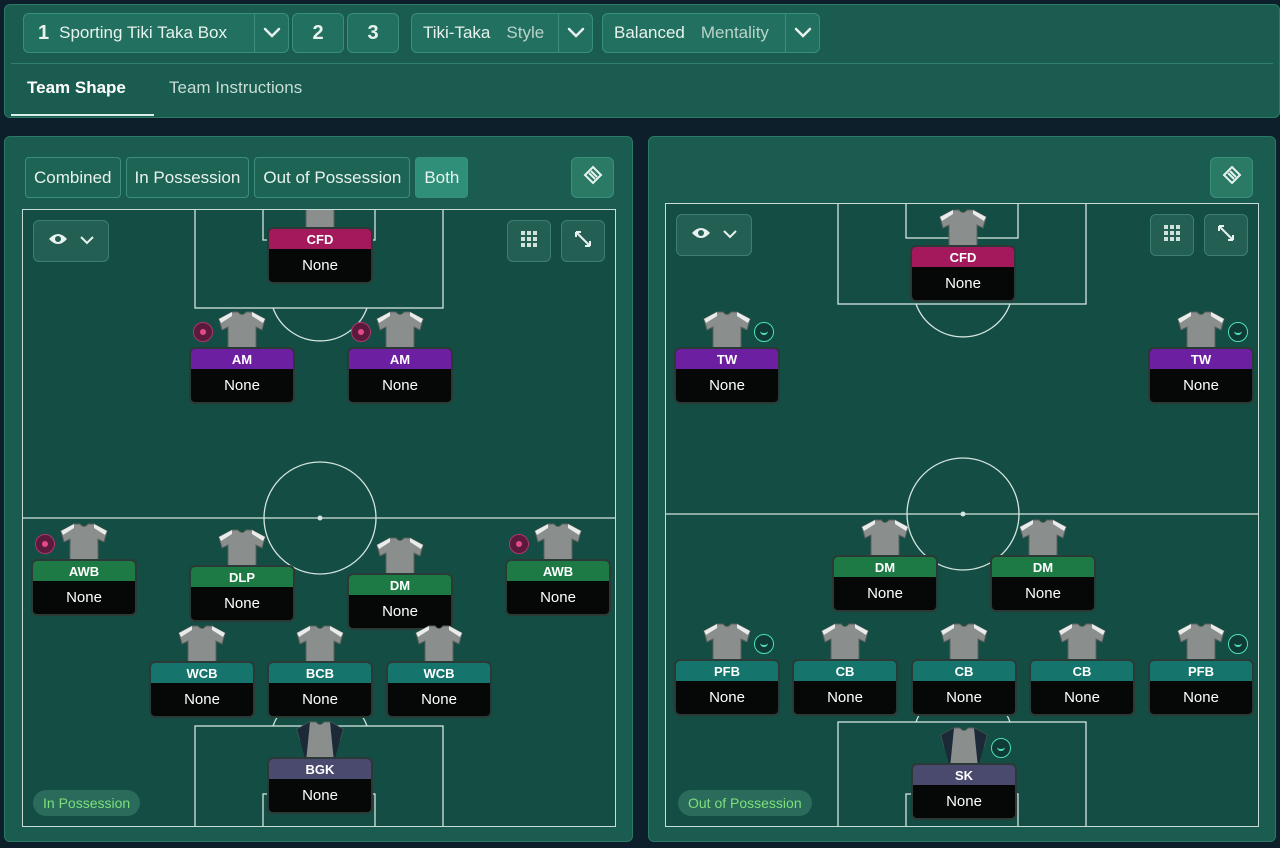  Describe the element at coordinates (373, 33) in the screenshot. I see `tactic-slot-3-button: 3` at that location.